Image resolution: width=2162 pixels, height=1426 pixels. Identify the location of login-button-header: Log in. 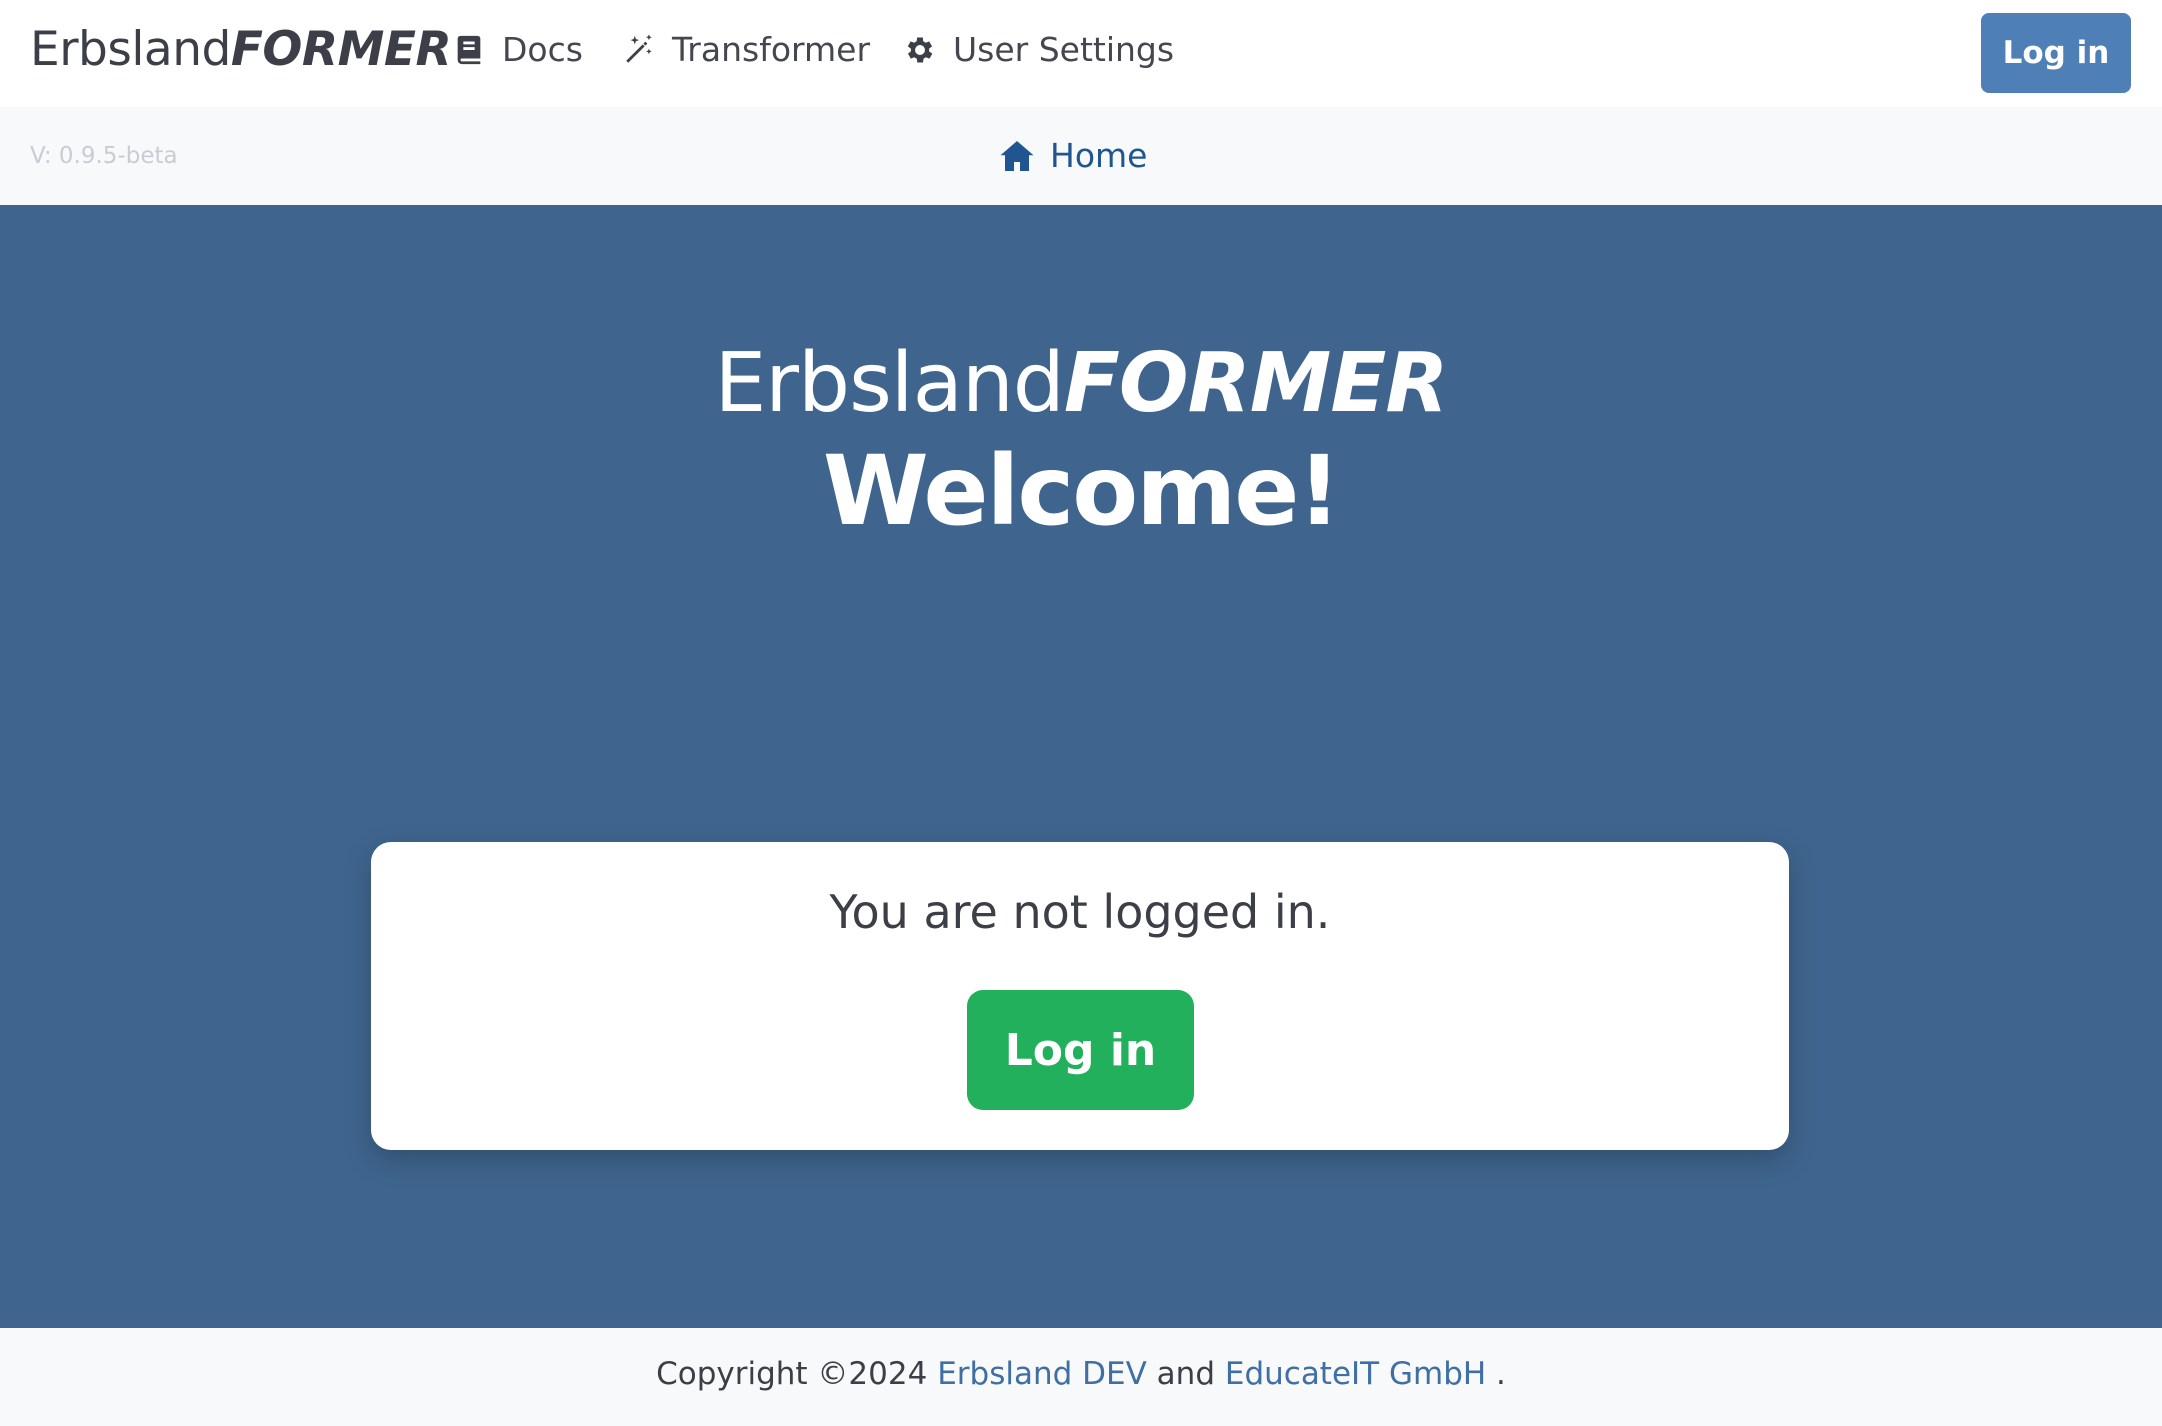
(2056, 53).